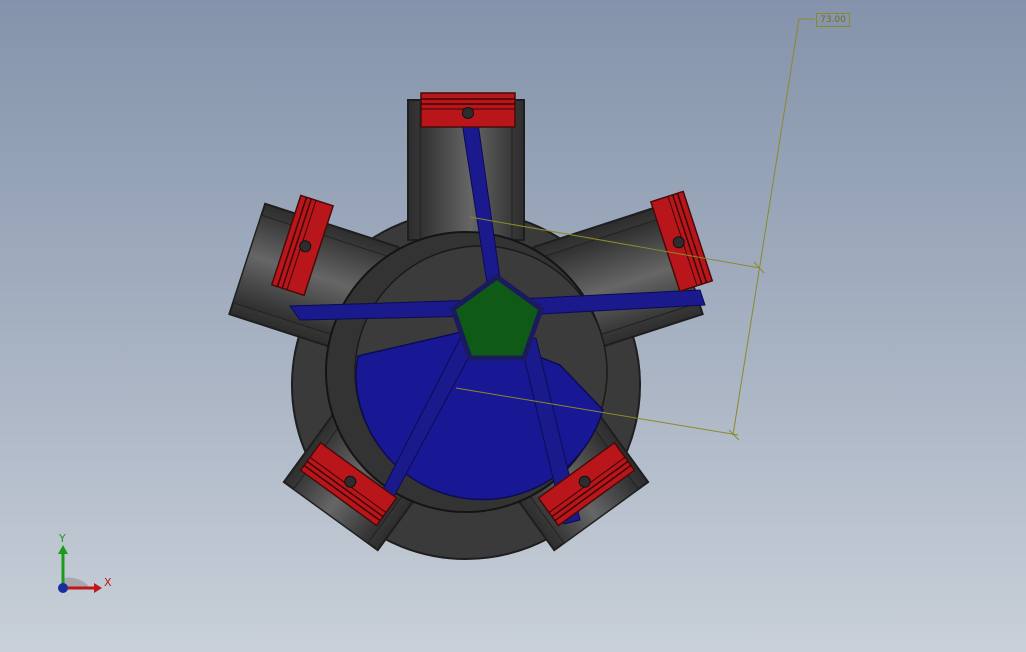 The width and height of the screenshot is (1026, 652). I want to click on piston-top, so click(468, 110).